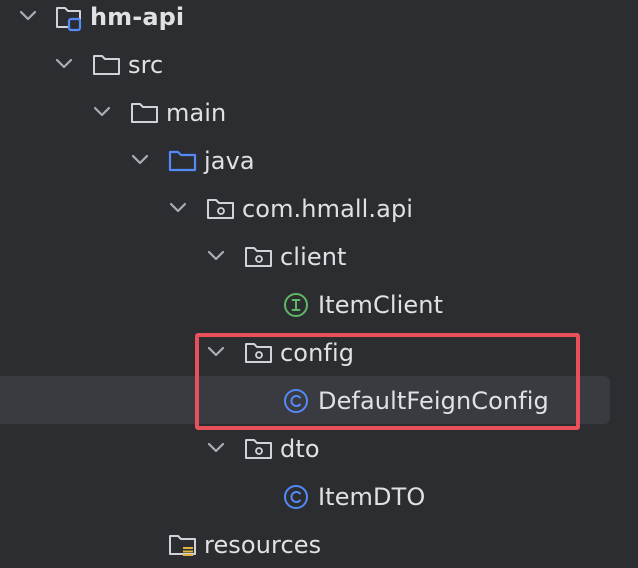 Image resolution: width=638 pixels, height=568 pixels. I want to click on tree-row-item-client: ItemClient, so click(319, 305).